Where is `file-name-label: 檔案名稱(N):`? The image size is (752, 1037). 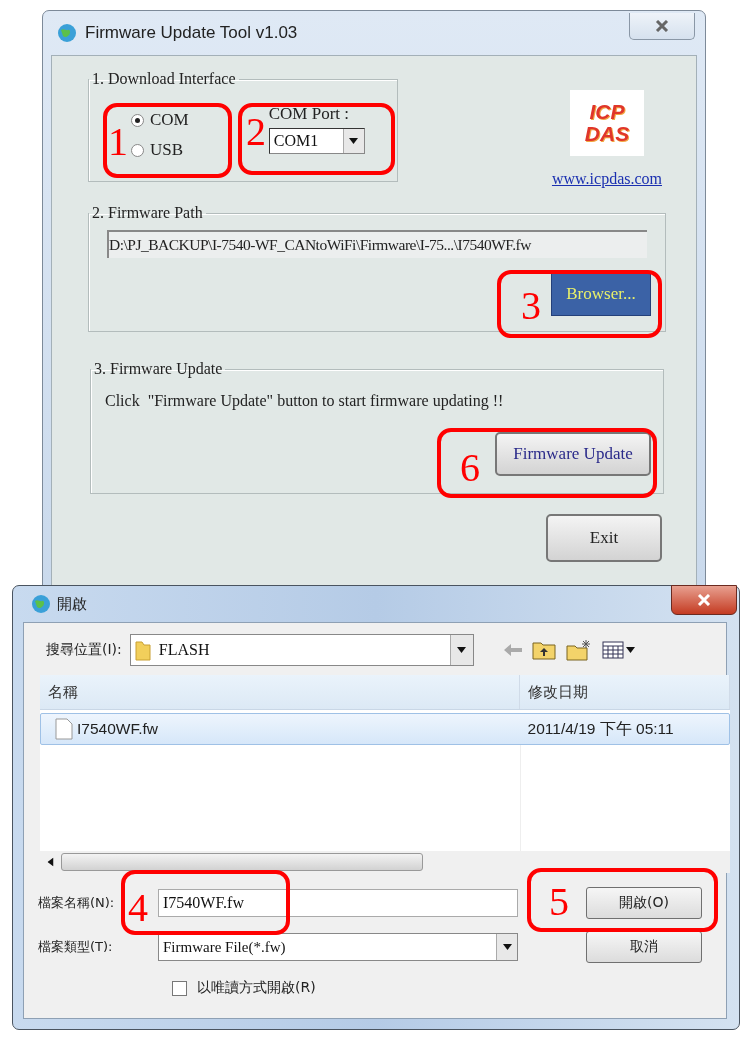 file-name-label: 檔案名稱(N): is located at coordinates (76, 903).